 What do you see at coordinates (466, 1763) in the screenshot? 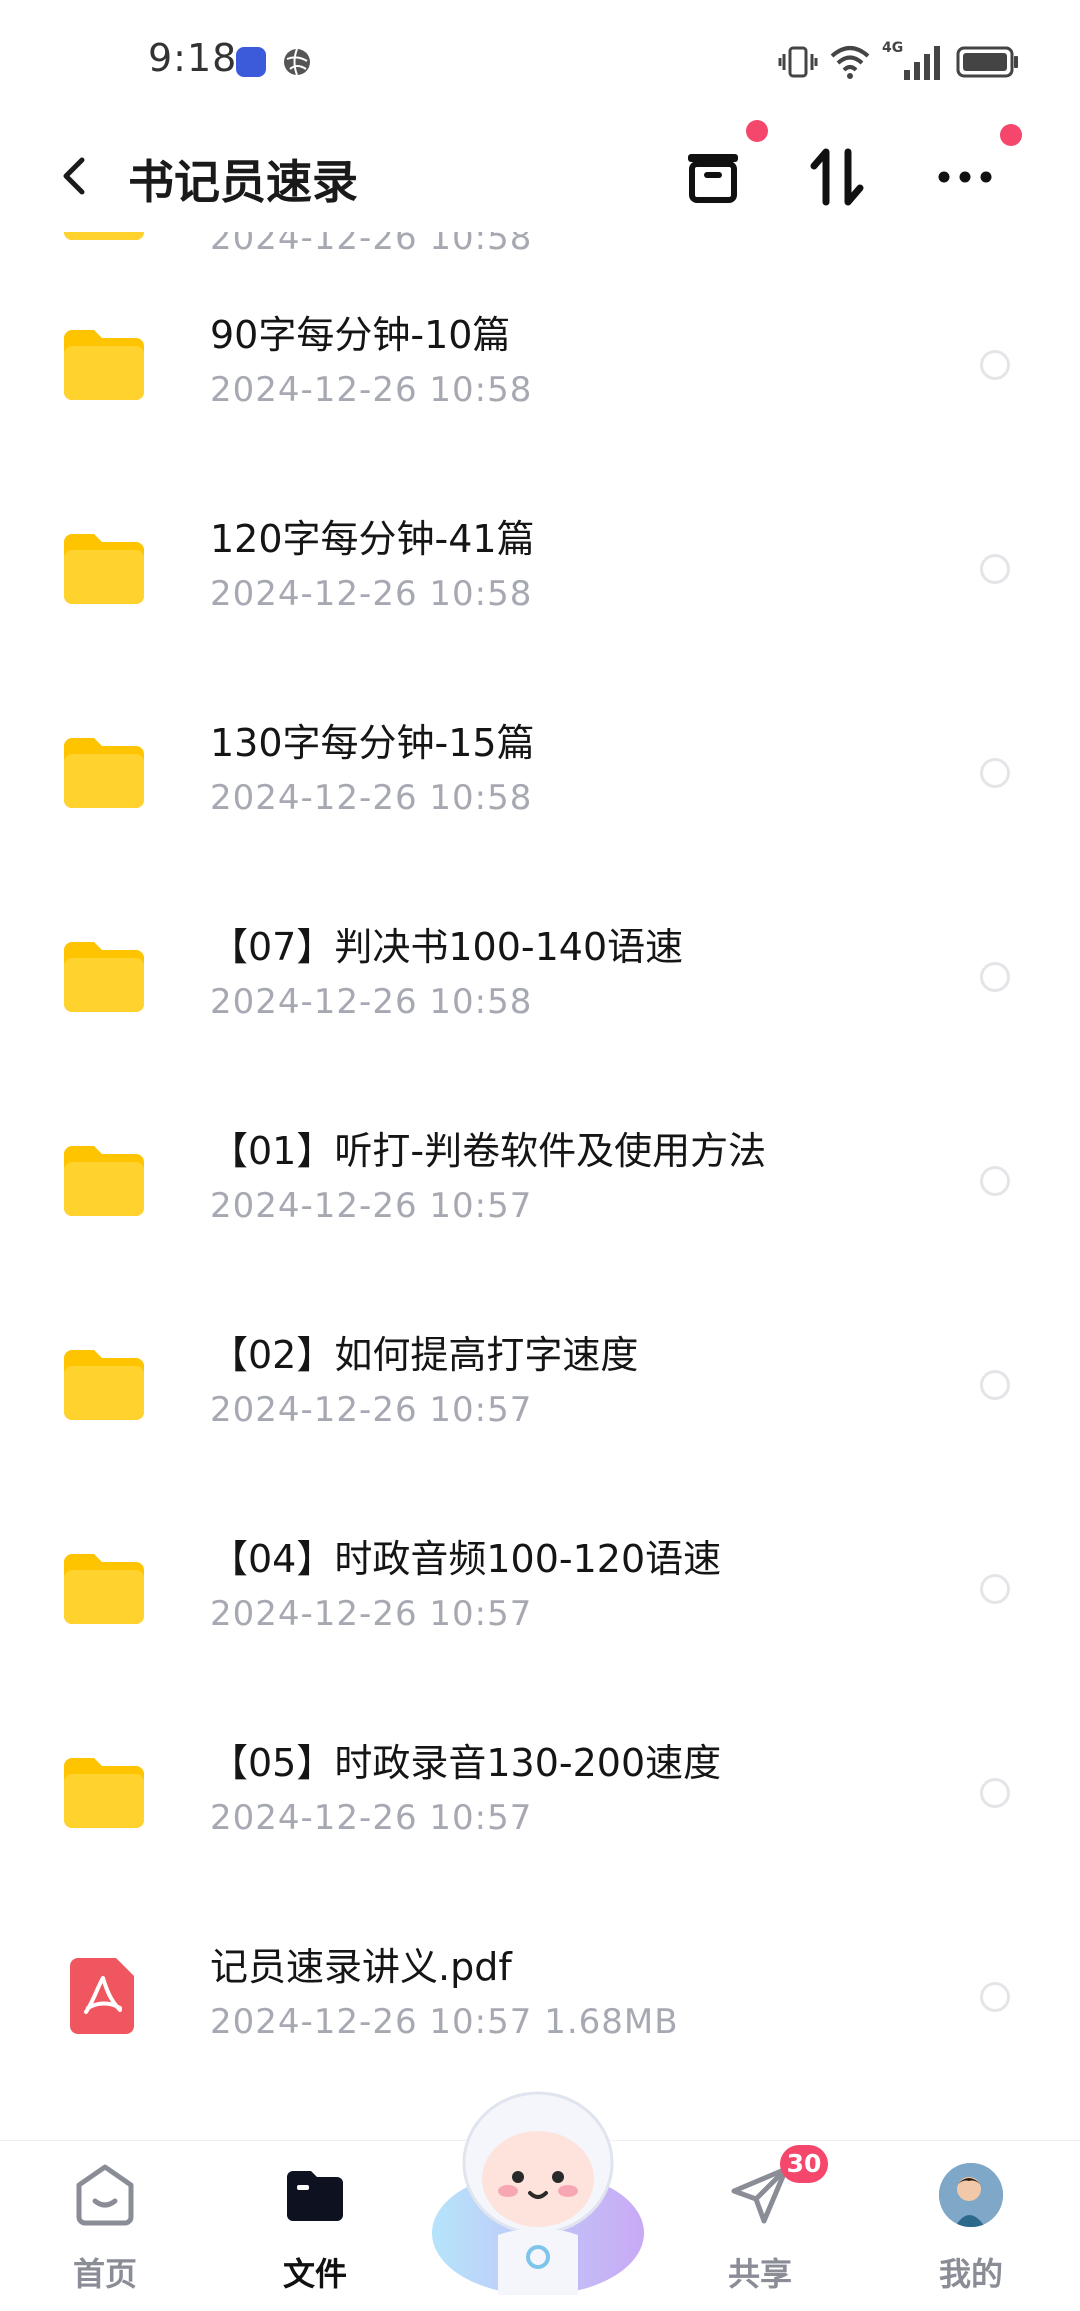
I see `file-name: 【05】时政录音130-200速度` at bounding box center [466, 1763].